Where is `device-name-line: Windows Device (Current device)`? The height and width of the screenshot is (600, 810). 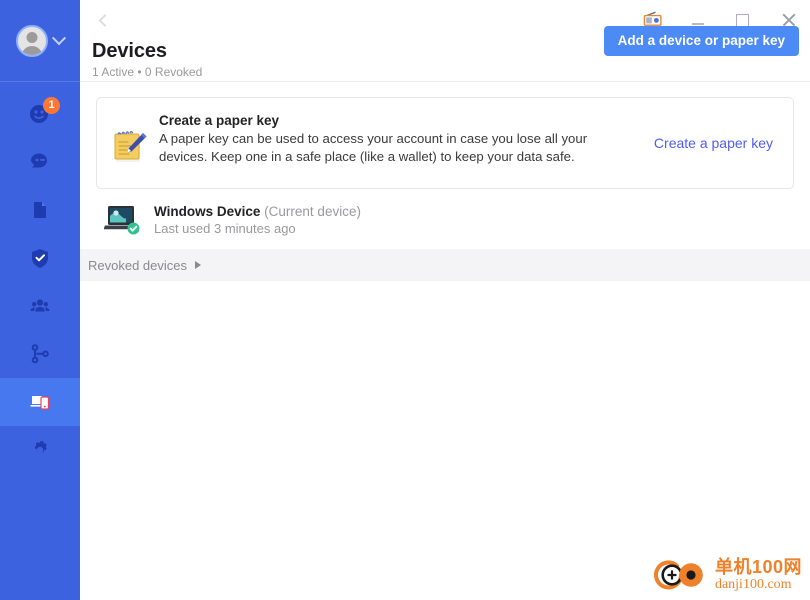
device-name-line: Windows Device (Current device) is located at coordinates (257, 211).